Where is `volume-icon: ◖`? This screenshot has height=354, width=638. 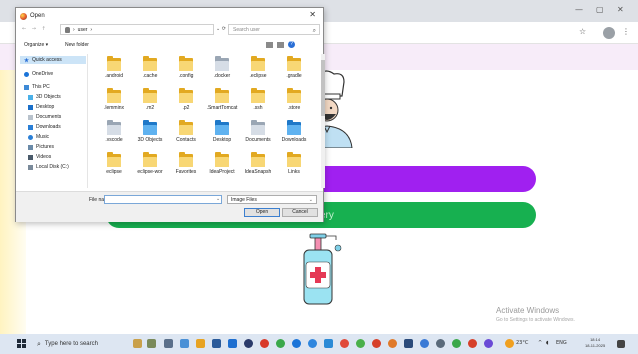
volume-icon: ◖ is located at coordinates (547, 343).